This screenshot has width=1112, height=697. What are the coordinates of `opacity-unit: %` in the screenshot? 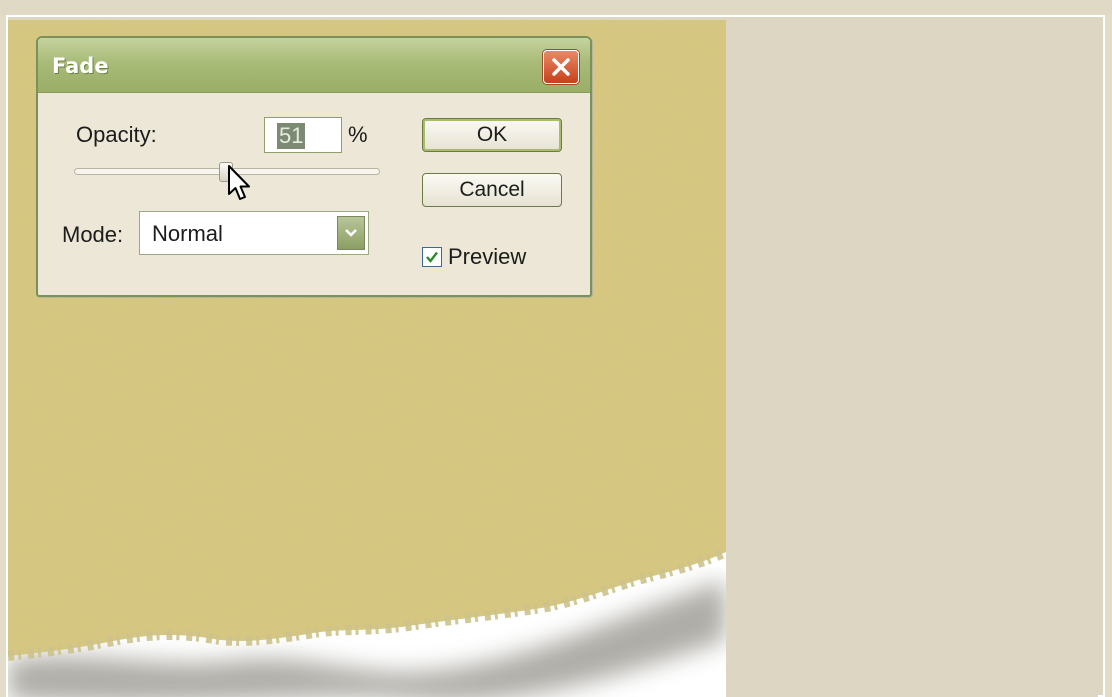 It's located at (358, 134).